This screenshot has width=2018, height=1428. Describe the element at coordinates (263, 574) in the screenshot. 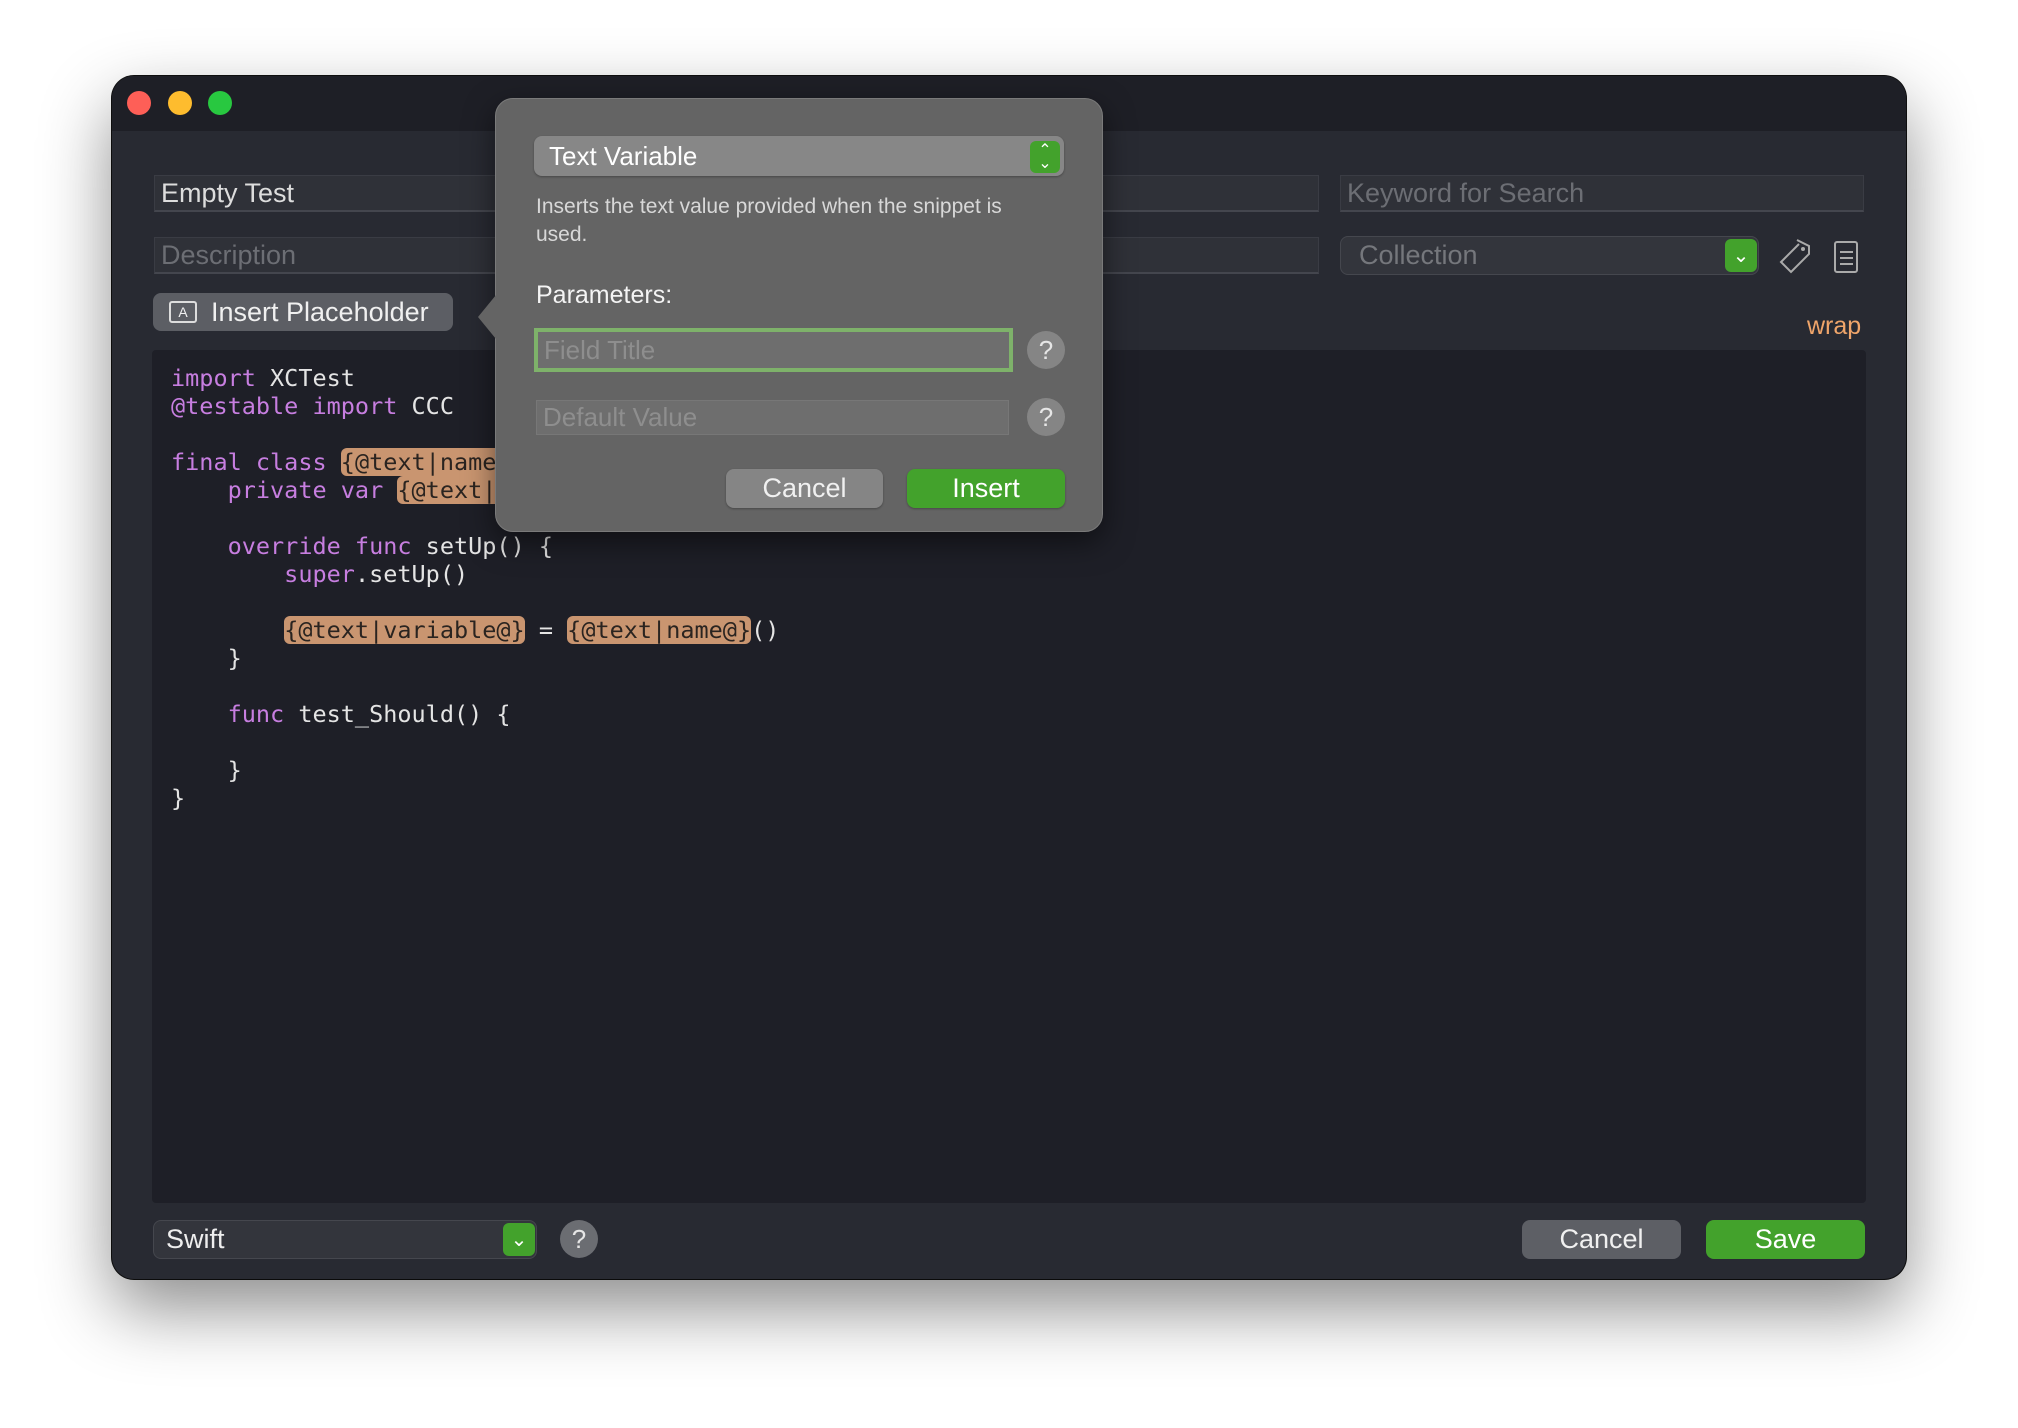

I see `keyword-token: super` at that location.